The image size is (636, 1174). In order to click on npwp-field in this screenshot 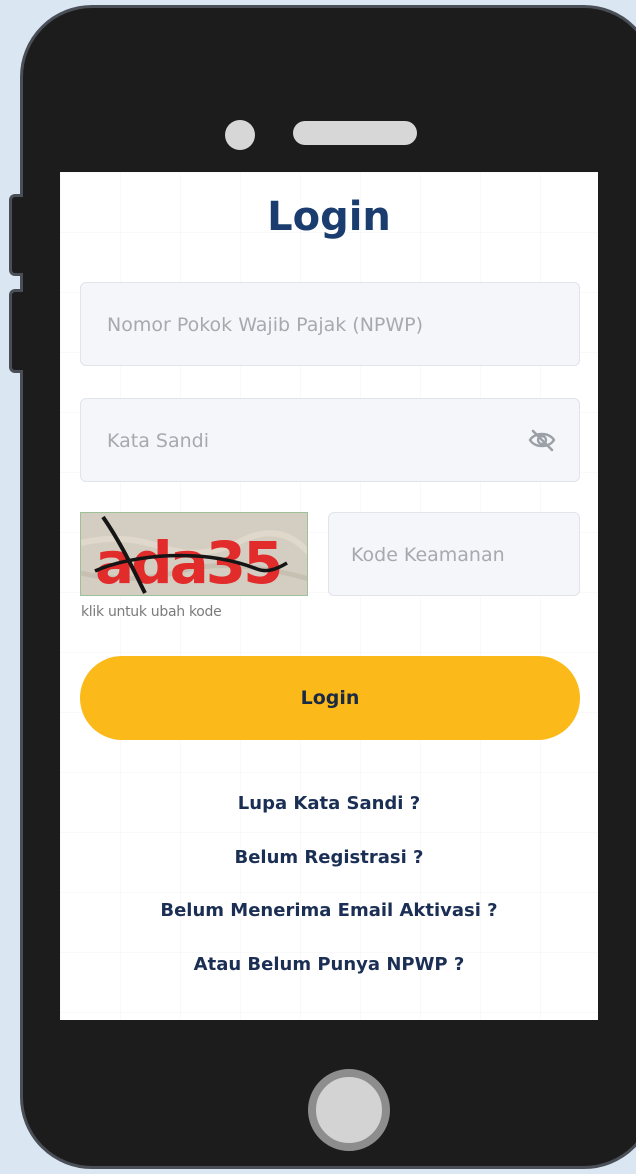, I will do `click(330, 324)`.